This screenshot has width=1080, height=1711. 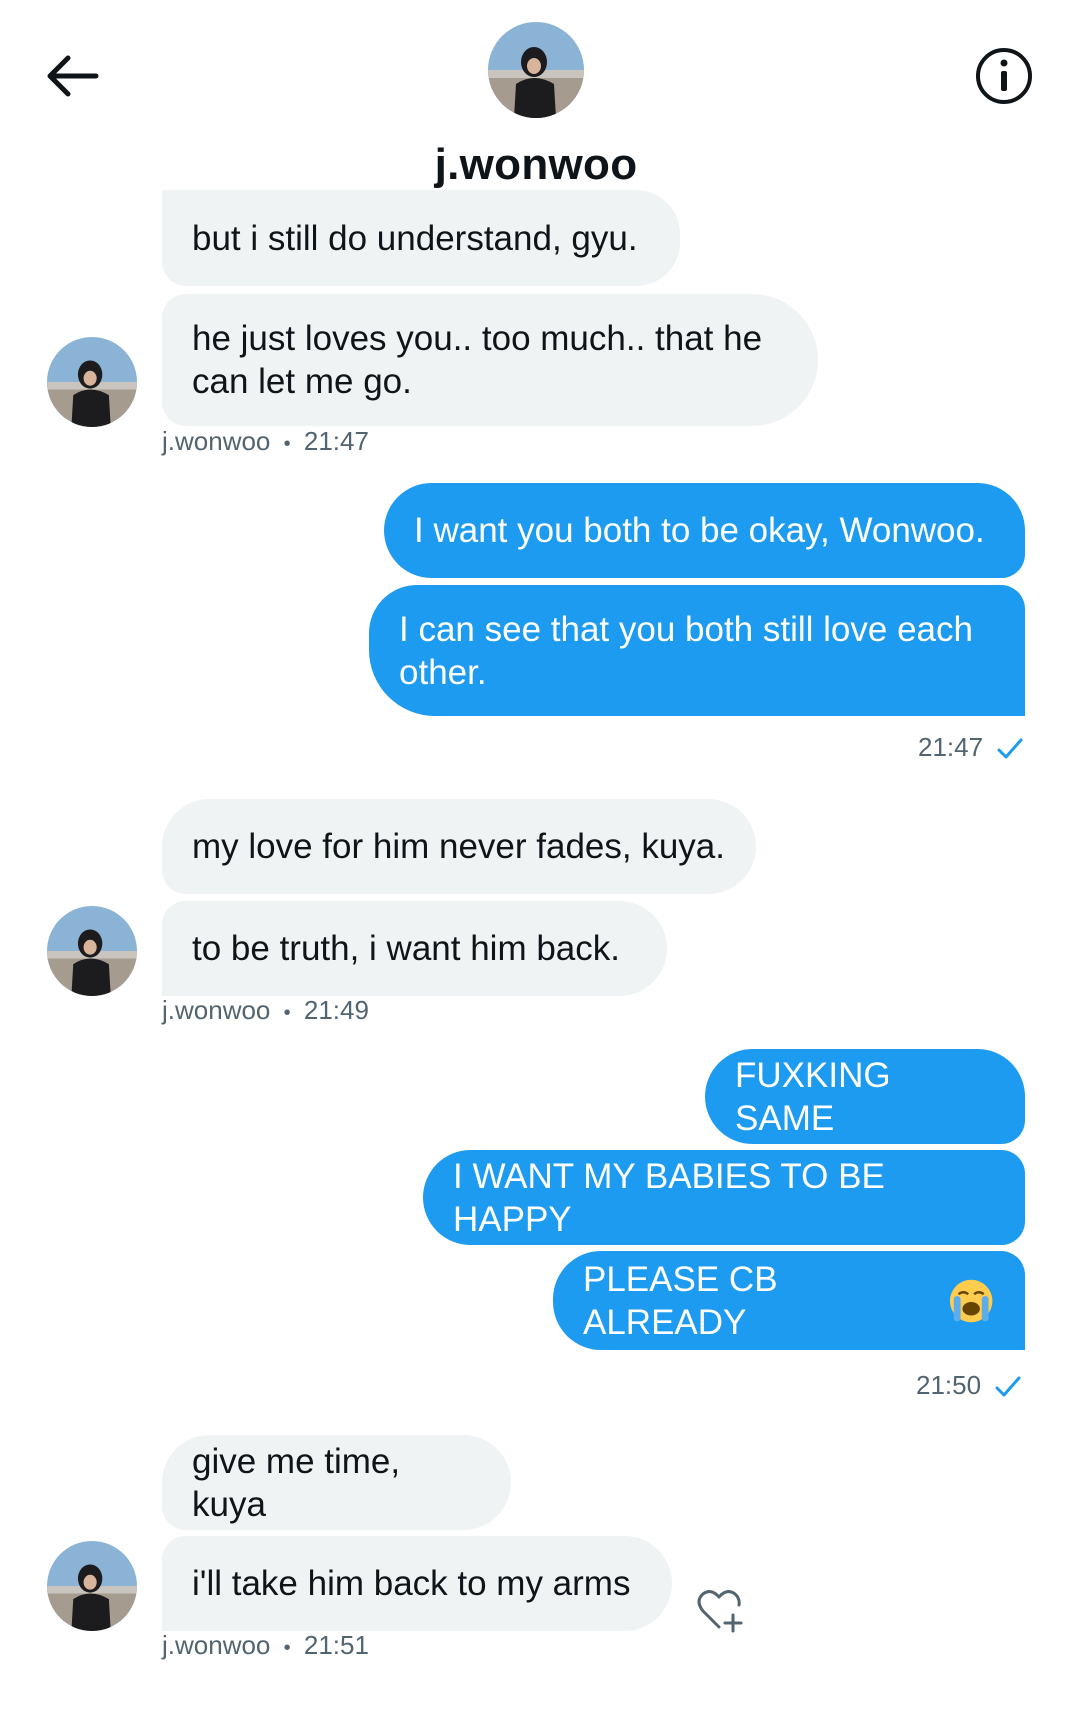 I want to click on message-meta: j.wonwoo • 21:51, so click(x=265, y=1645).